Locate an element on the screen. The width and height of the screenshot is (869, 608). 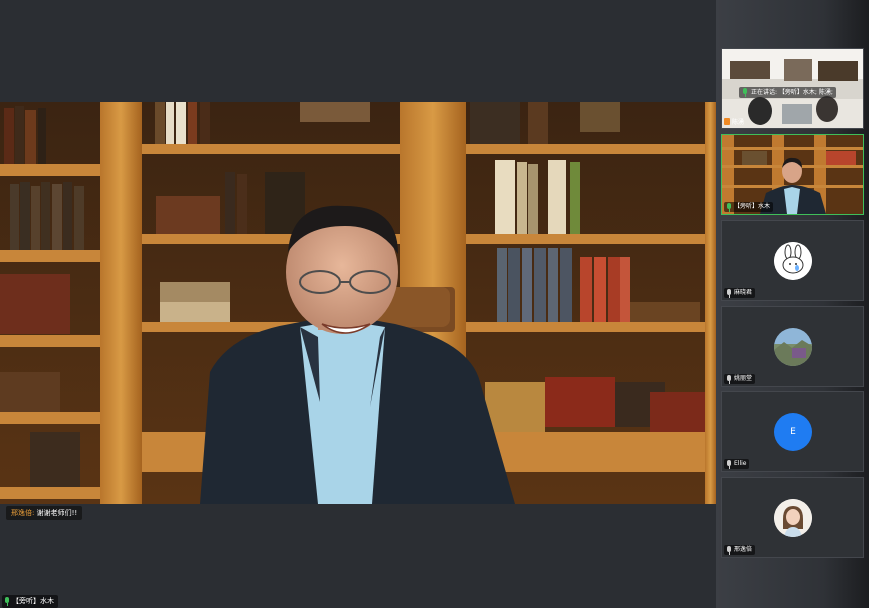
girl-avatar is located at coordinates (793, 518).